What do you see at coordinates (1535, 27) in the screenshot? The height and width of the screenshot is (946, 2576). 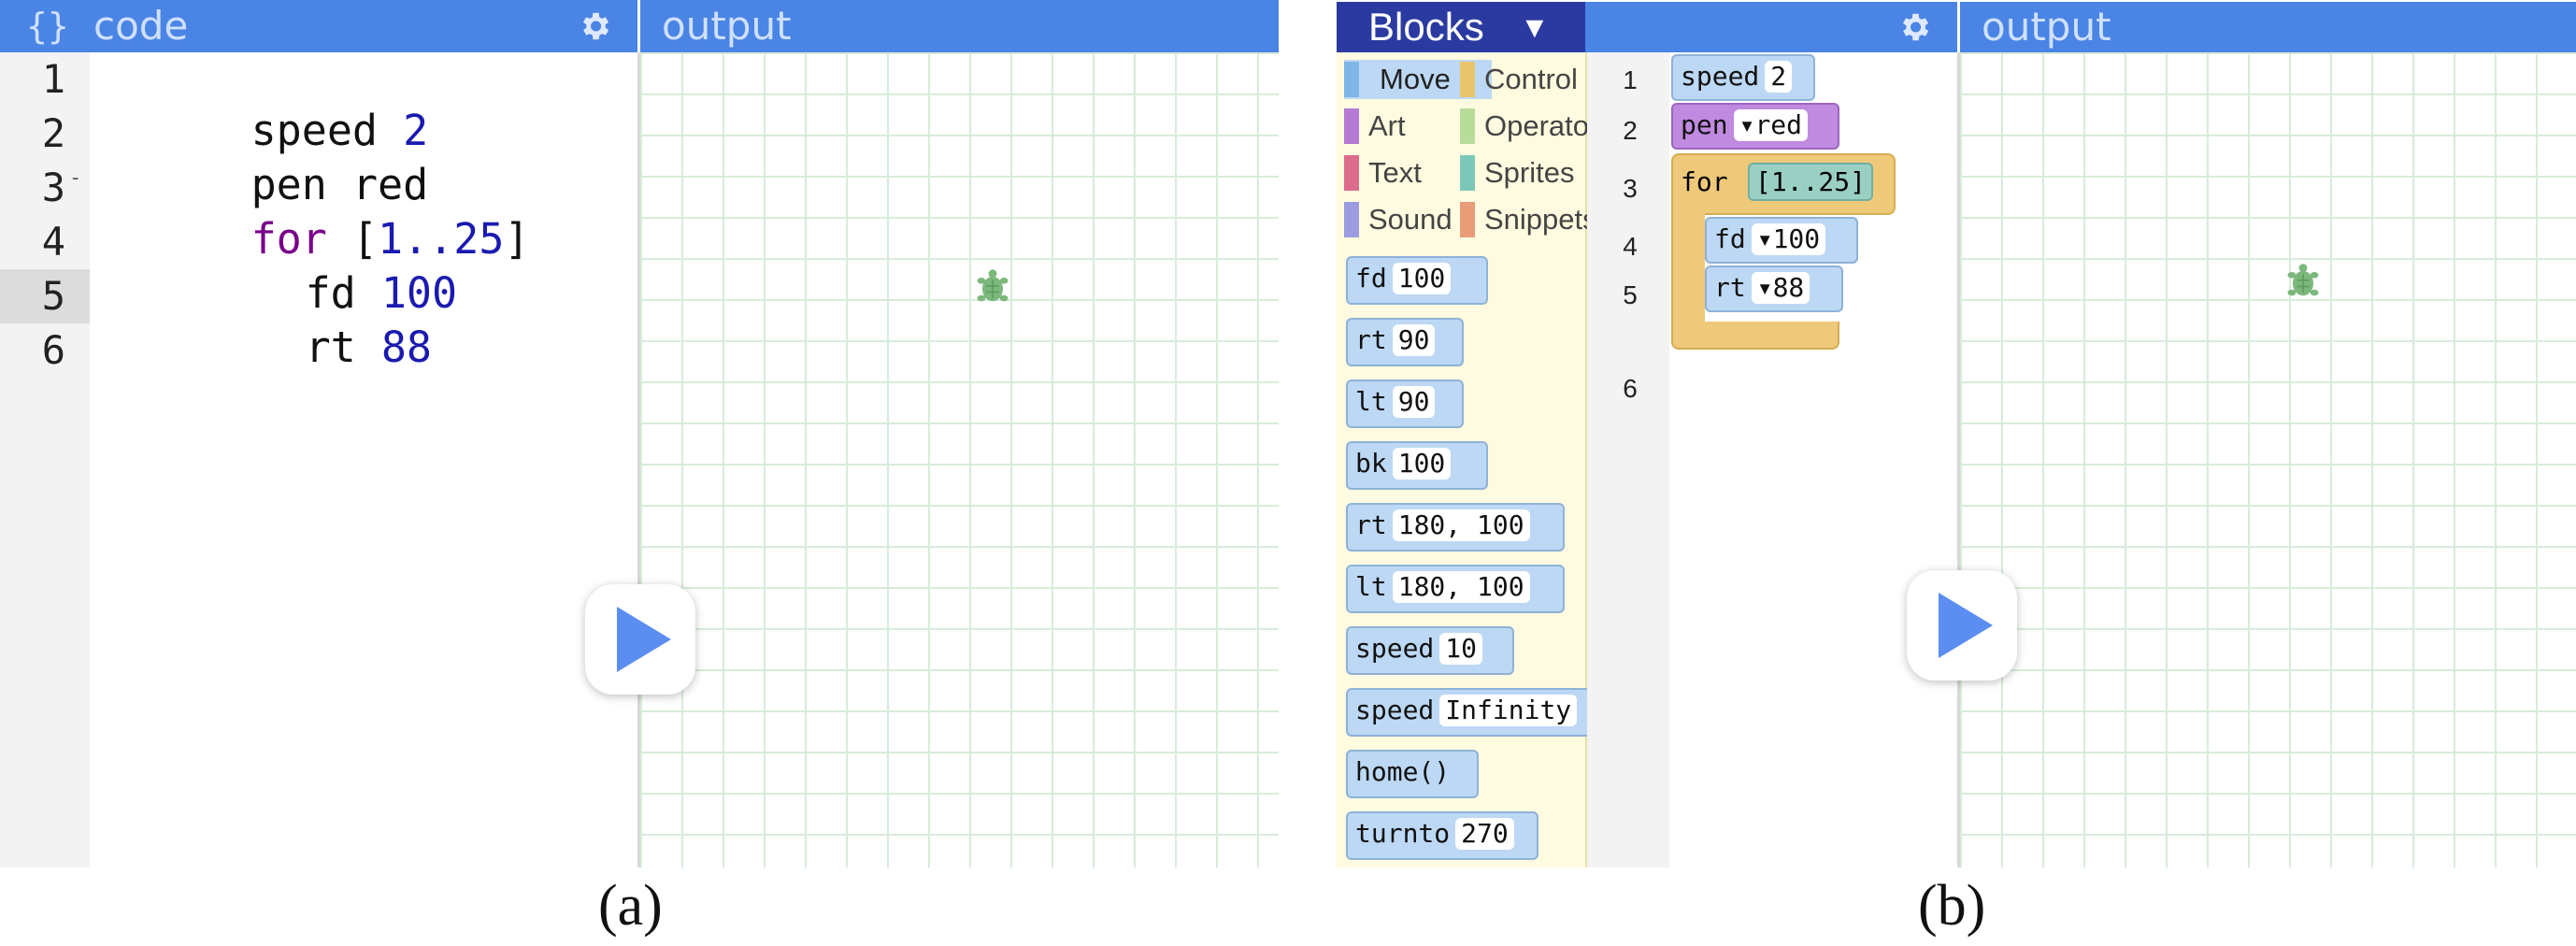 I see `dropdown-arrow-icon: ▼` at bounding box center [1535, 27].